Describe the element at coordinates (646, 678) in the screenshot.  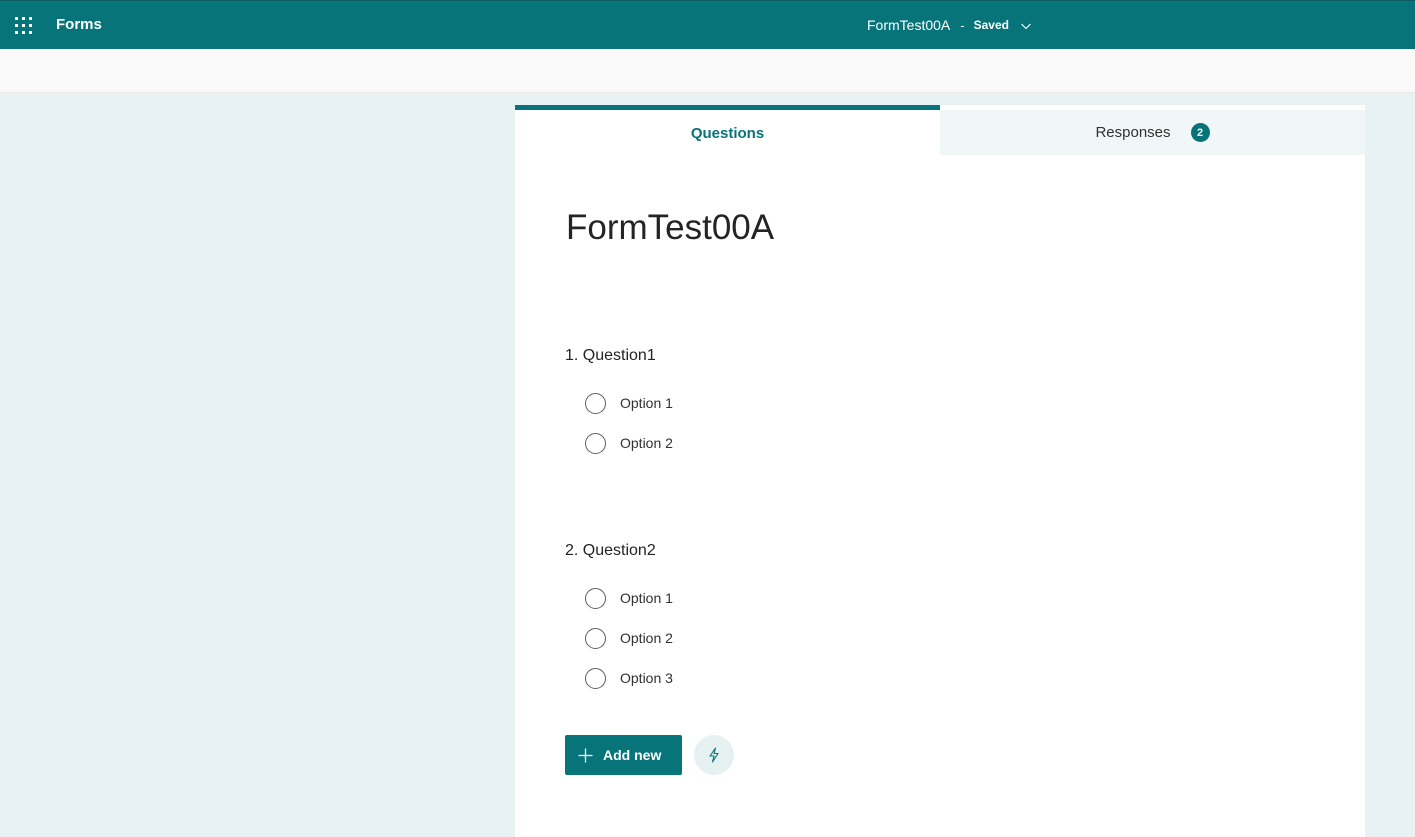
I see `option-label: Option 3` at that location.